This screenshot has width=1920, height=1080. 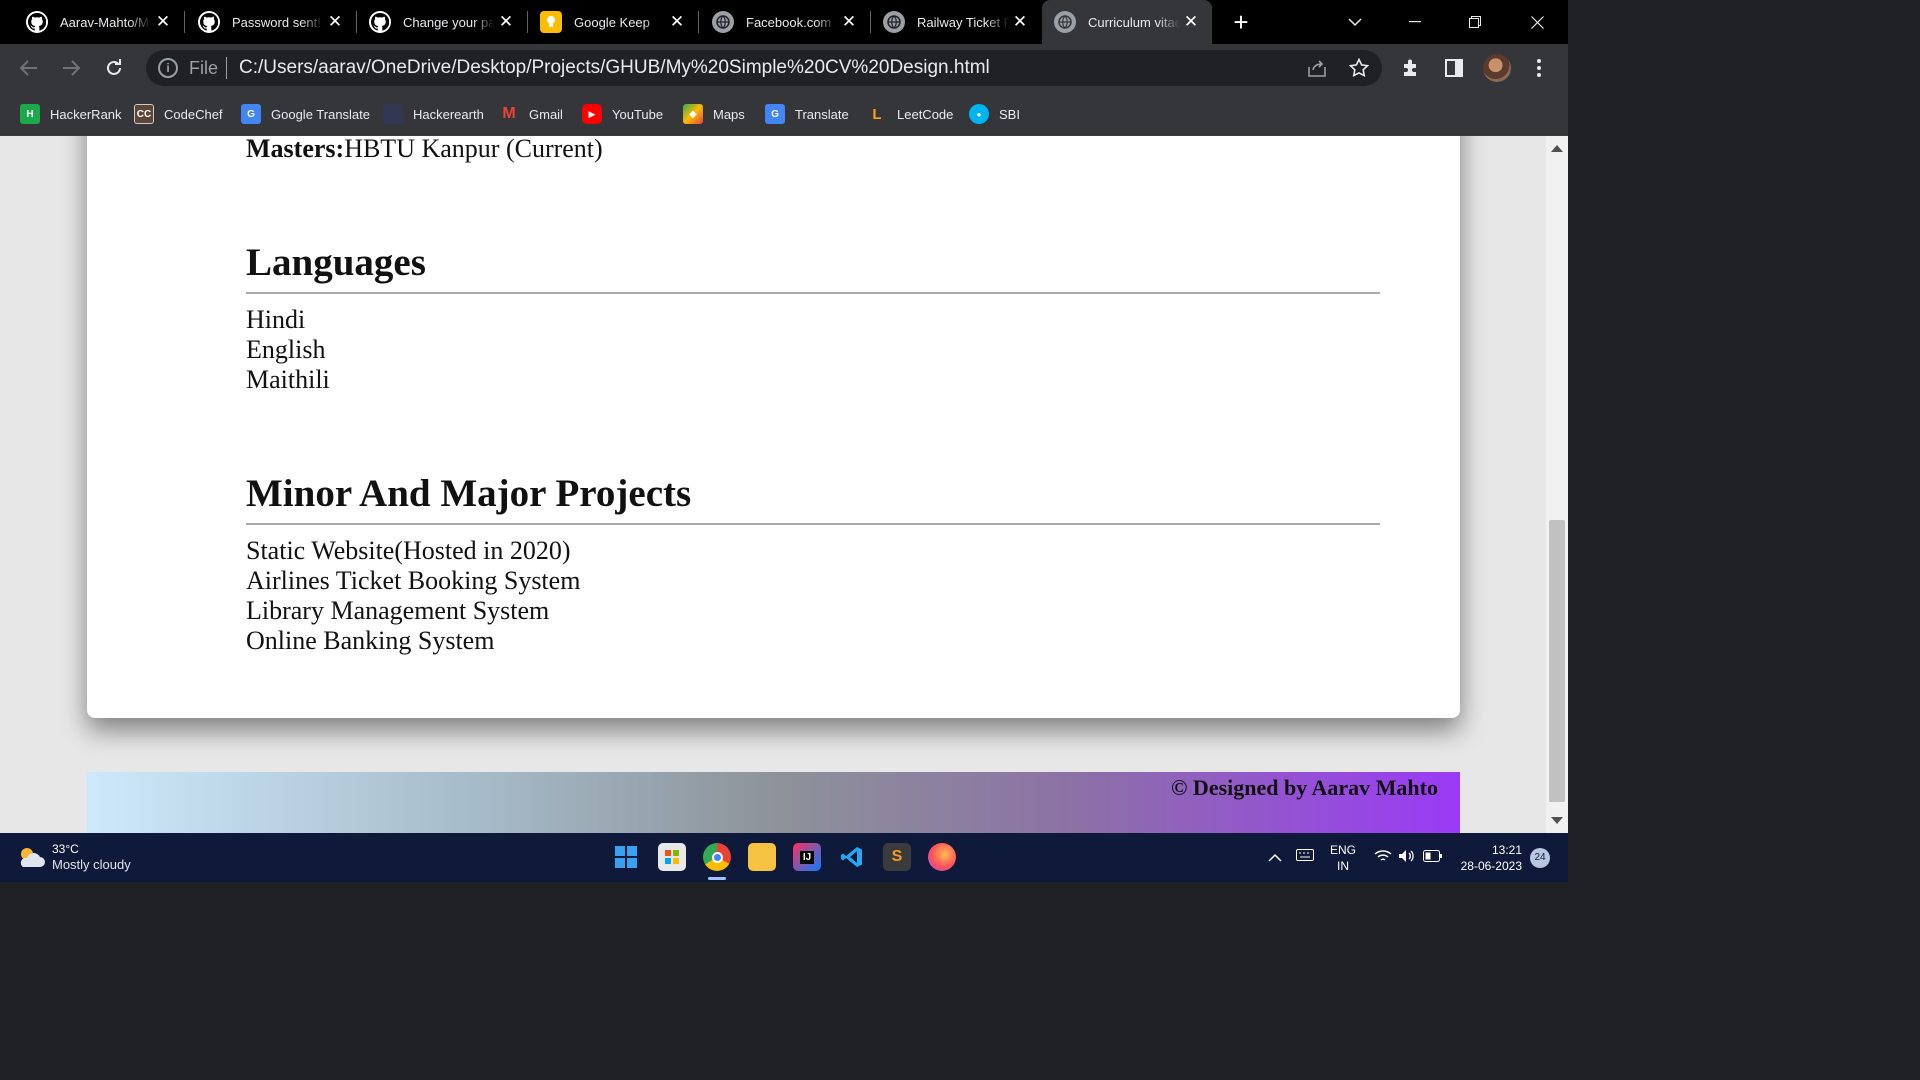 What do you see at coordinates (1557, 820) in the screenshot?
I see `scroll-down-arrow-icon` at bounding box center [1557, 820].